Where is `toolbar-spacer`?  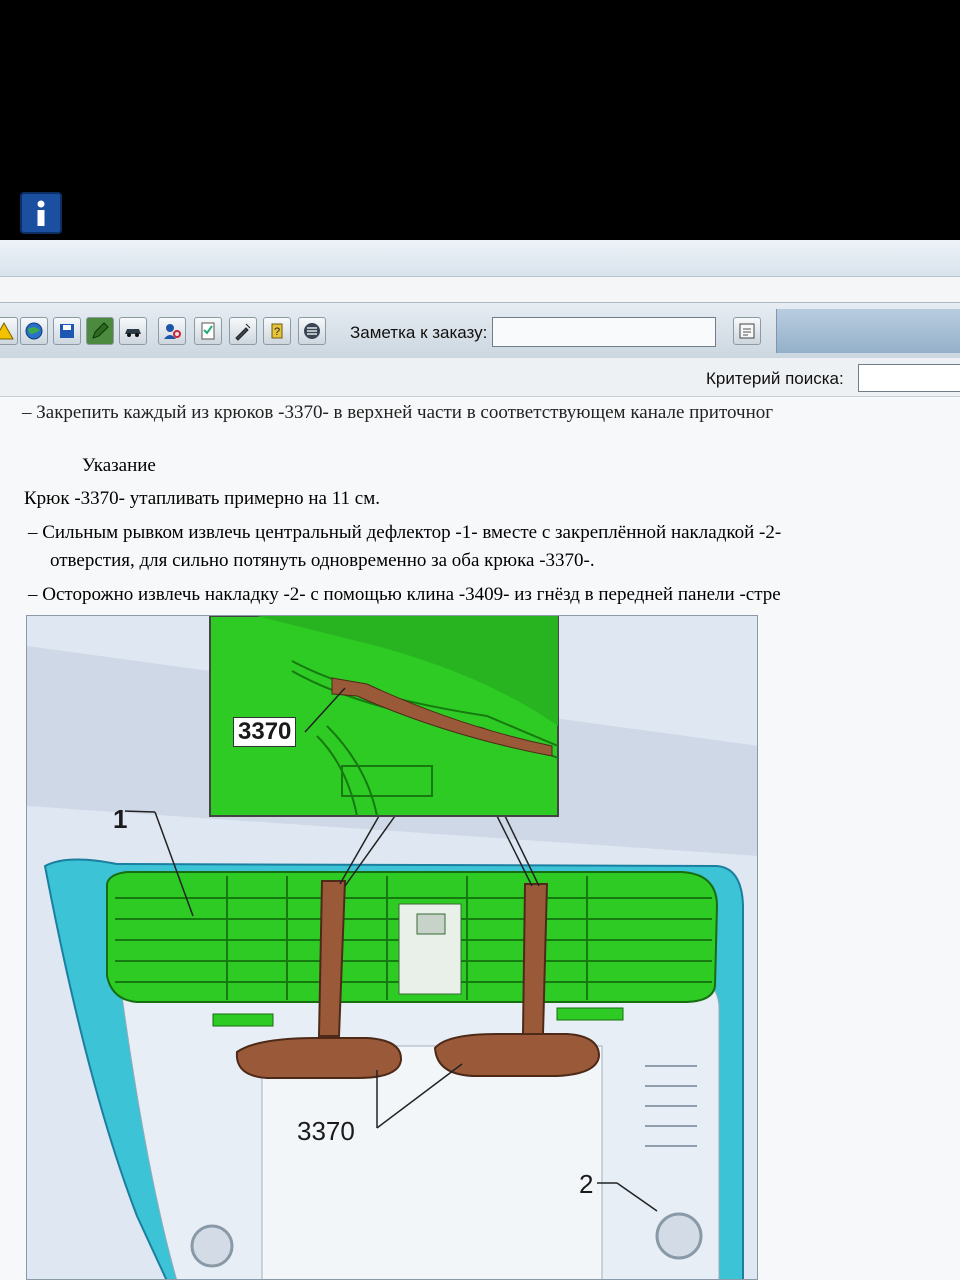
toolbar-spacer is located at coordinates (868, 331).